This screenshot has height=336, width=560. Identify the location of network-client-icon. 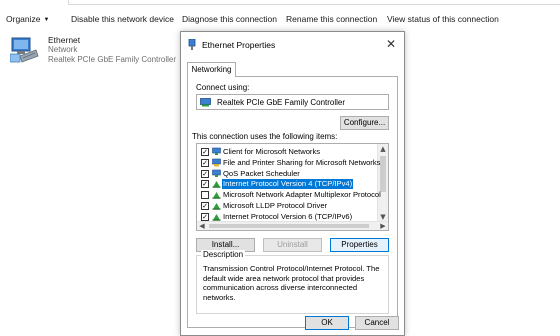
(216, 151).